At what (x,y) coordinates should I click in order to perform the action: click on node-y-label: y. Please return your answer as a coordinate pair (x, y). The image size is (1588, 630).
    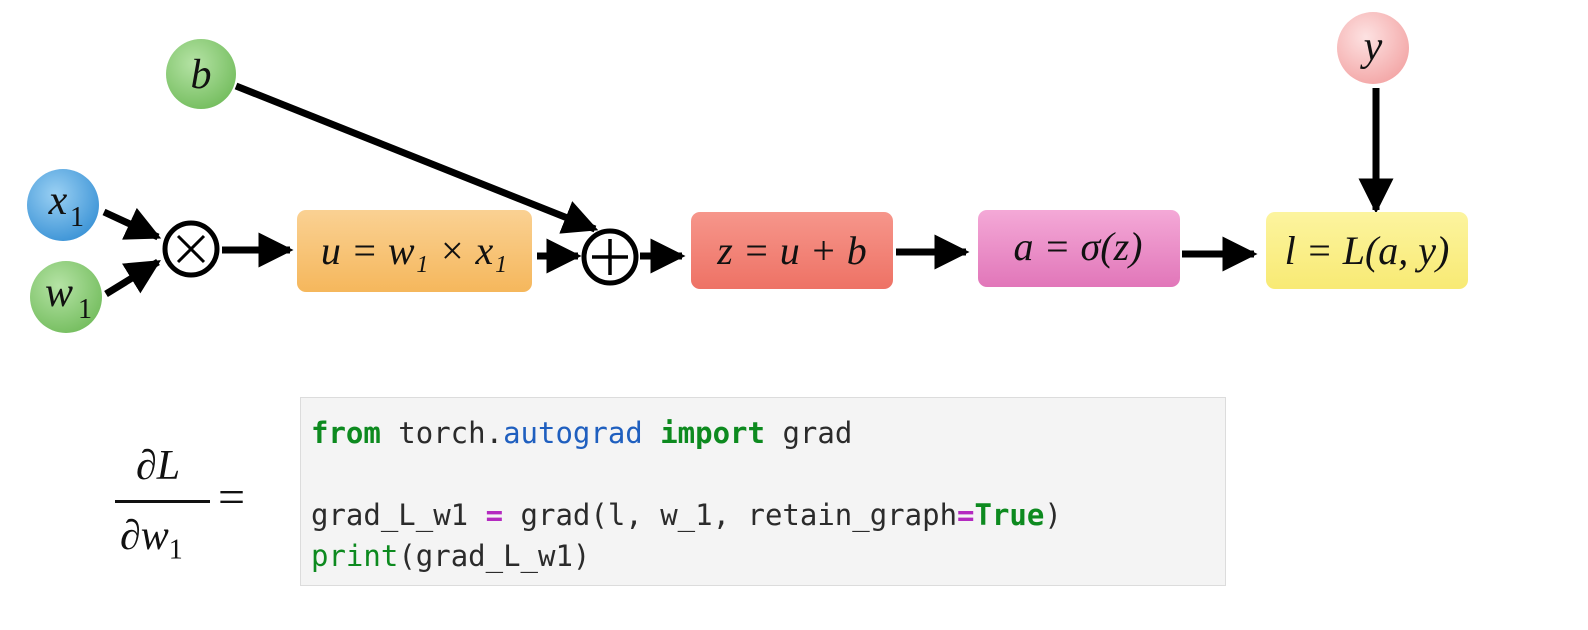
    Looking at the image, I should click on (1371, 47).